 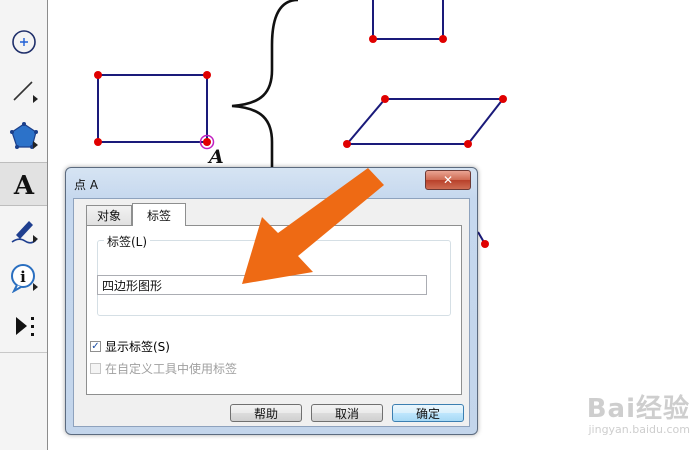 I want to click on dialog-title: 点 A, so click(x=86, y=185).